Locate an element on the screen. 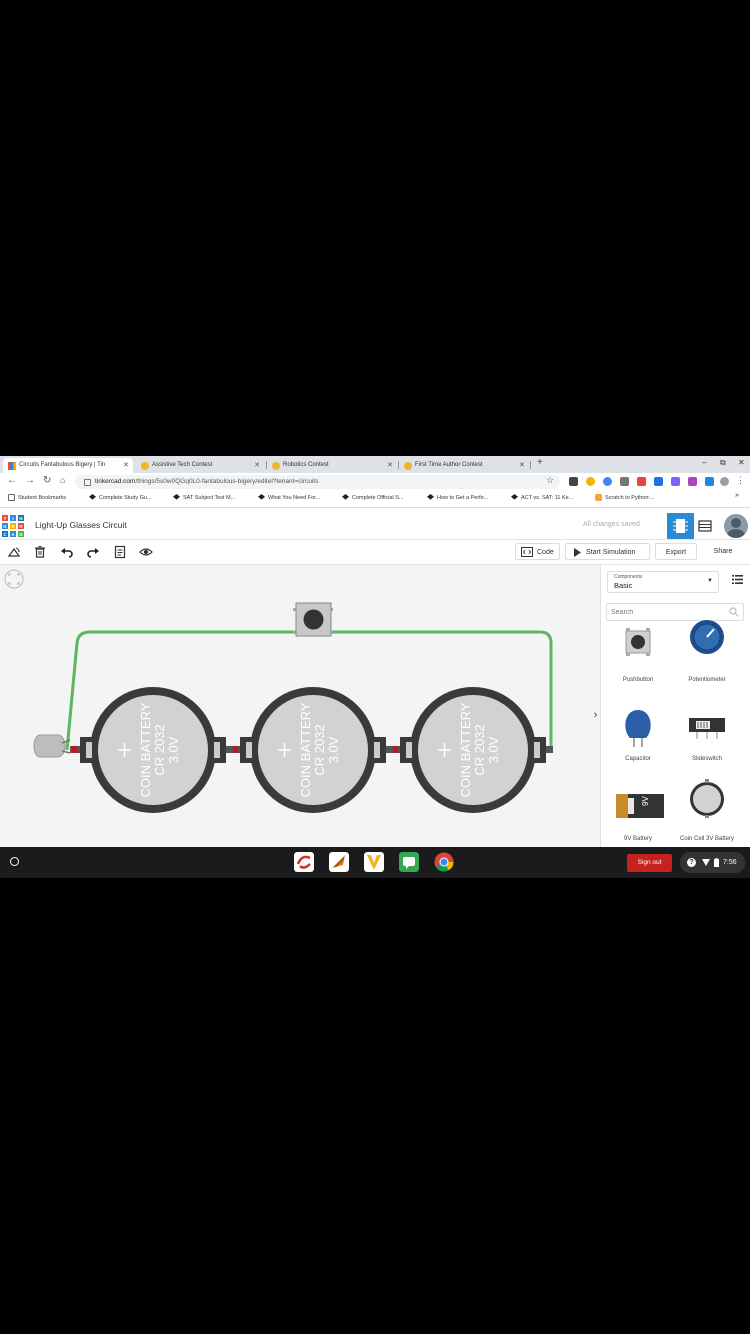 This screenshot has height=1334, width=750. contest-favicon-icon is located at coordinates (276, 466).